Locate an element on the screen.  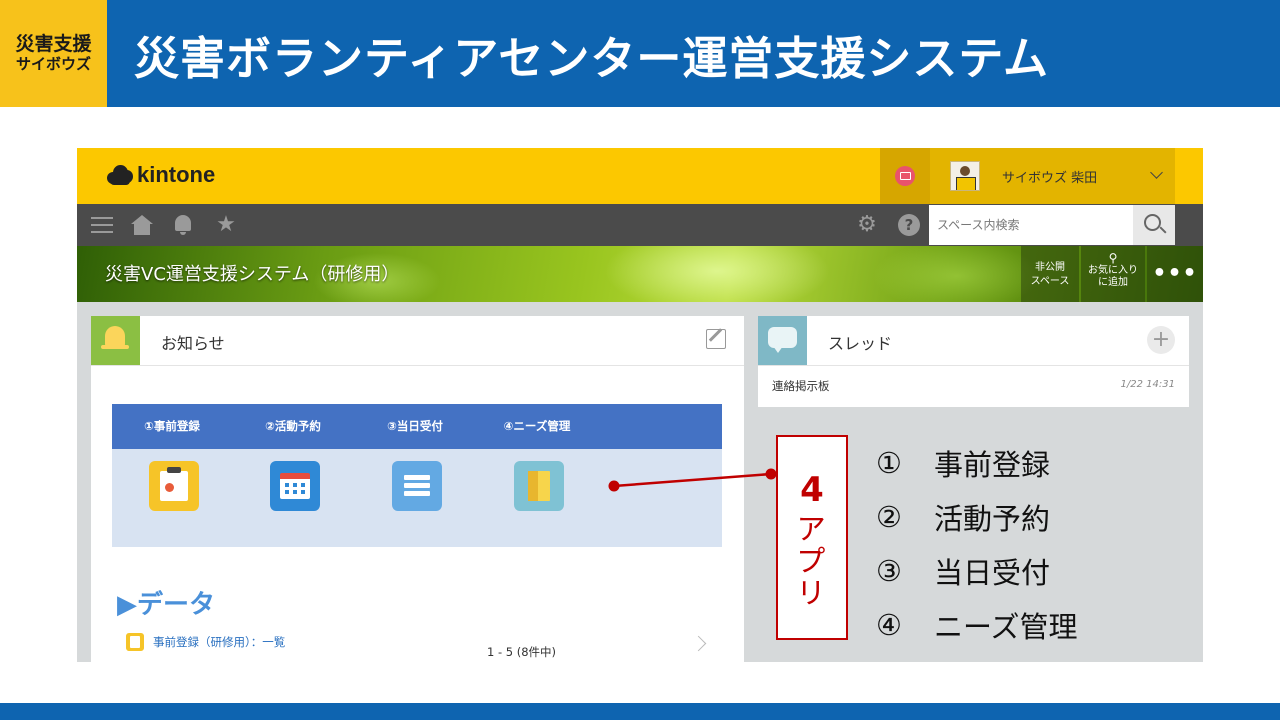
thread-panel: スレッド + 連絡掲示板 1/22 14:31 is located at coordinates (973, 361).